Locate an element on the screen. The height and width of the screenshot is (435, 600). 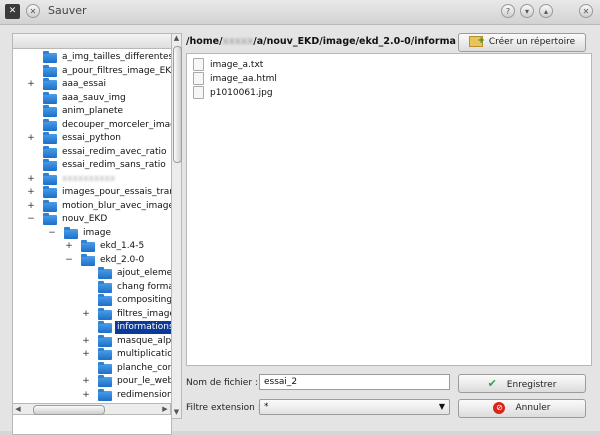
tree-node-label: essai_redim_avec_ratio is located at coordinates (114, 151).